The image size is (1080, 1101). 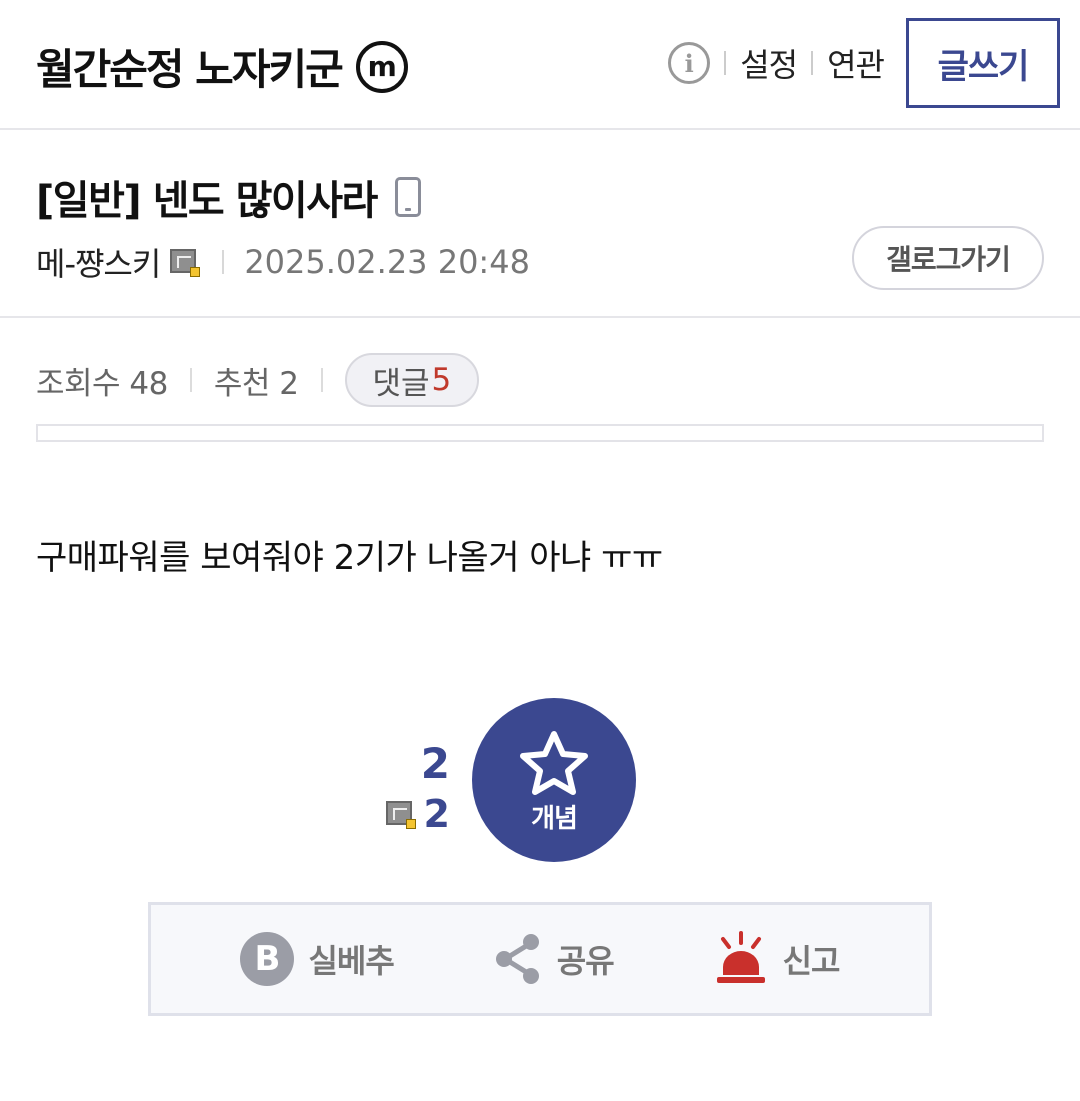 I want to click on silbe-label: 실베추, so click(x=351, y=961).